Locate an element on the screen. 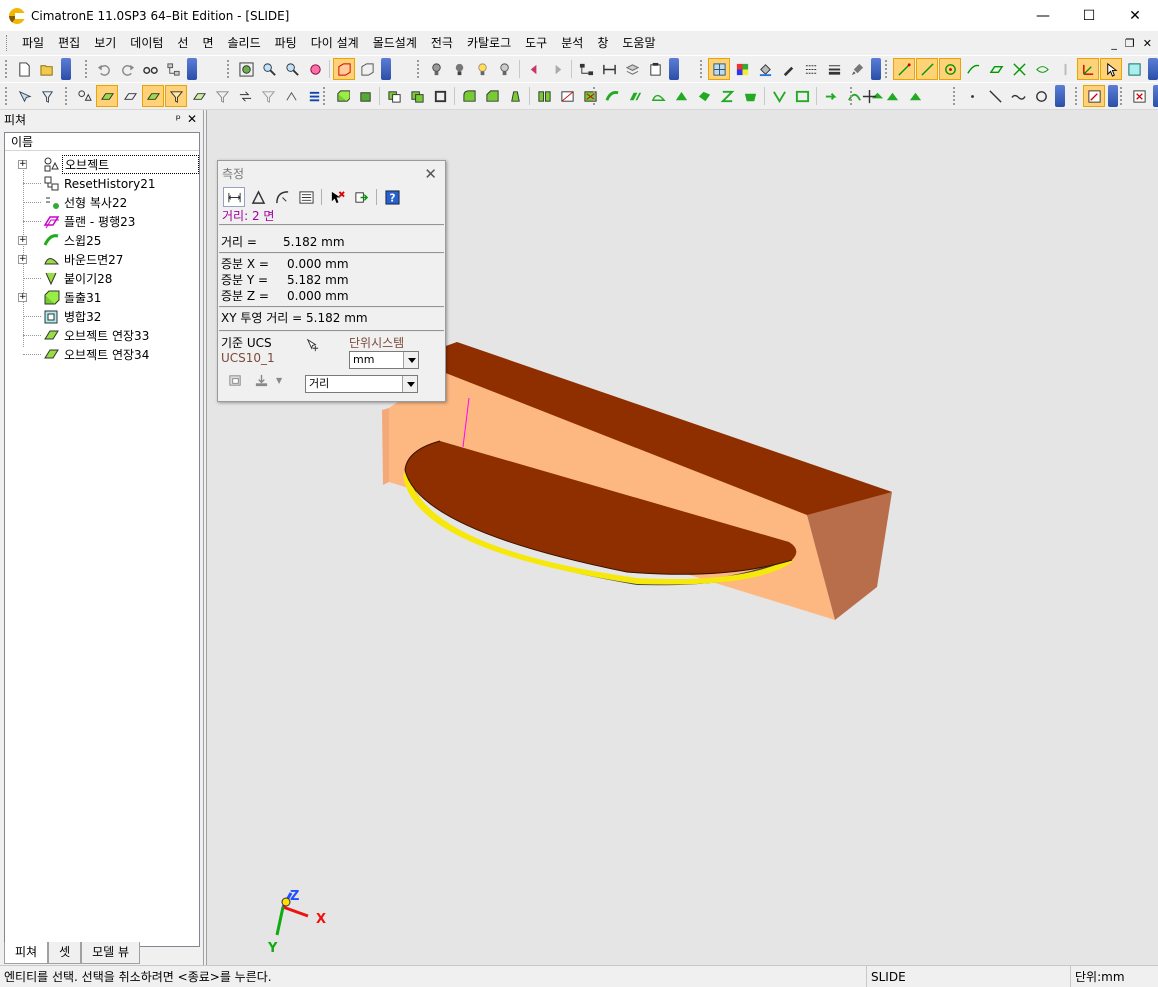 The height and width of the screenshot is (987, 1158). tree-item: 오브젝트 연장34 is located at coordinates (102, 354).